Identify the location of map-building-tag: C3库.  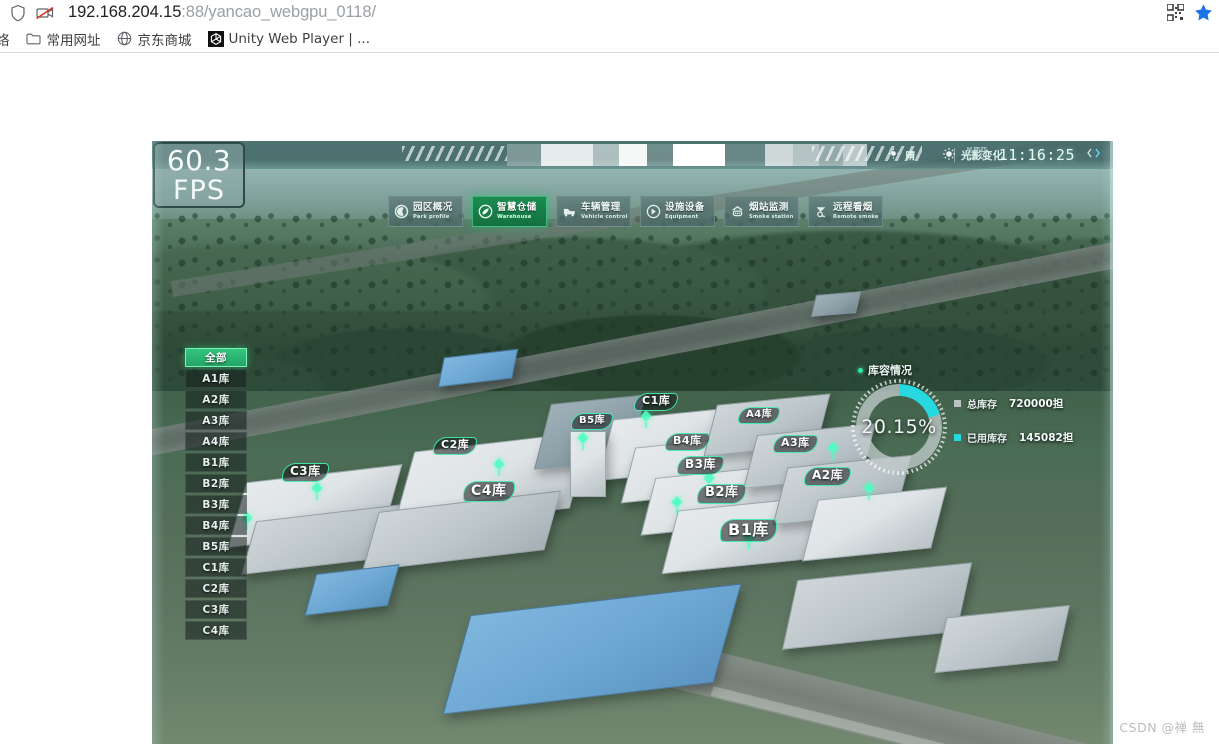
(305, 472).